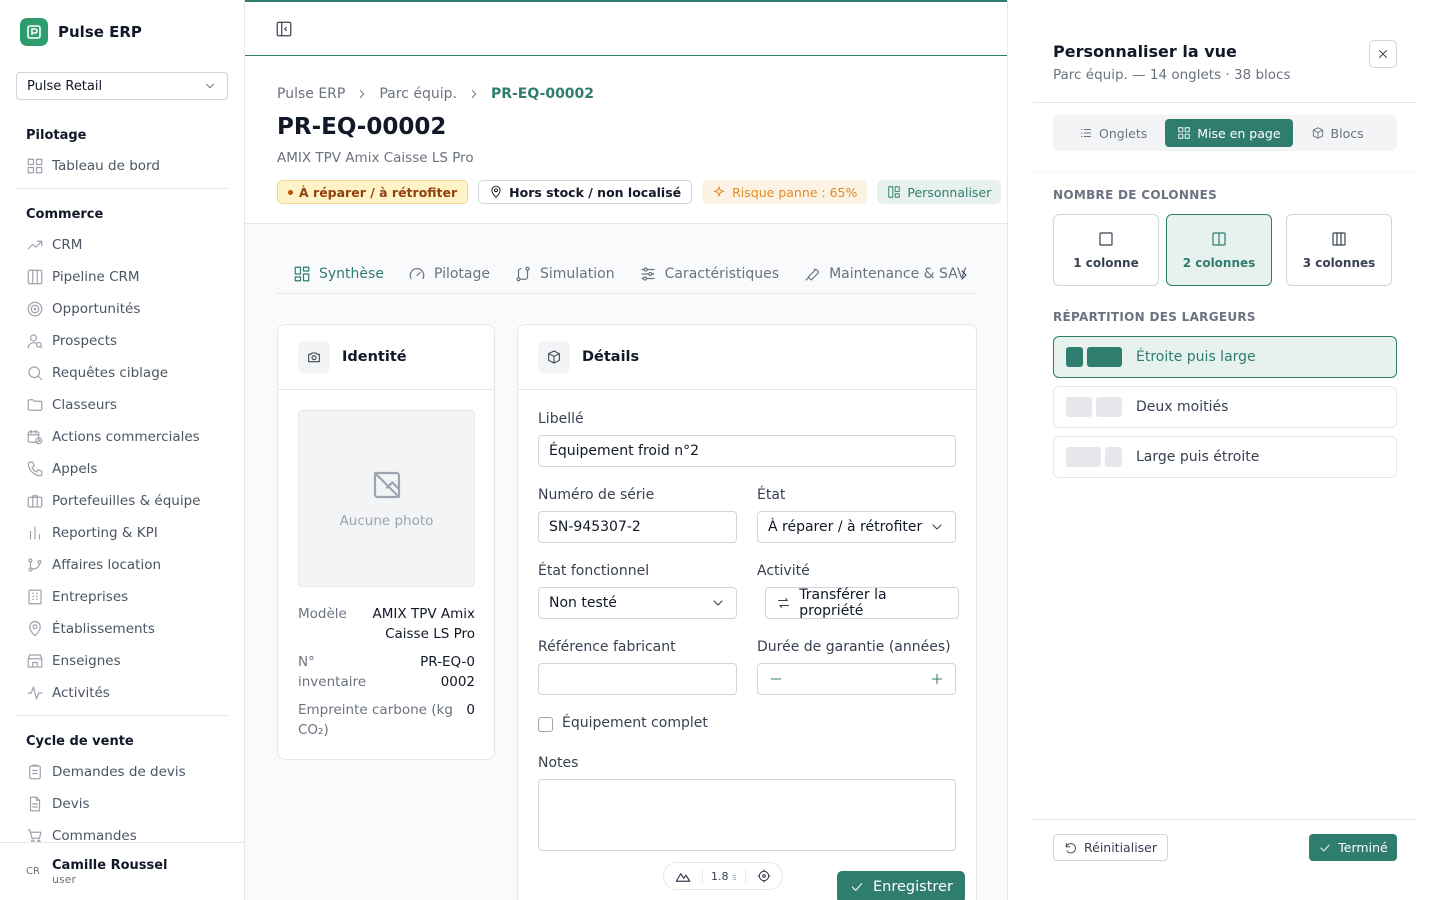 Image resolution: width=1440 pixels, height=900 pixels. I want to click on close-button, so click(1383, 54).